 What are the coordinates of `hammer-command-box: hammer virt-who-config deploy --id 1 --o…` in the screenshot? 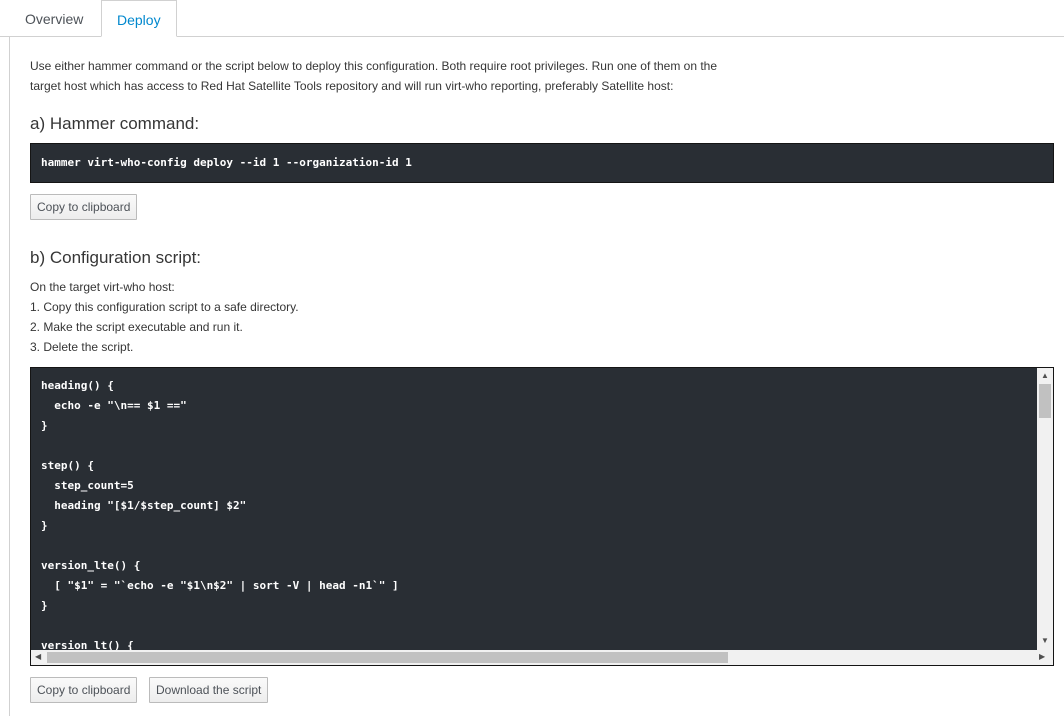 It's located at (542, 163).